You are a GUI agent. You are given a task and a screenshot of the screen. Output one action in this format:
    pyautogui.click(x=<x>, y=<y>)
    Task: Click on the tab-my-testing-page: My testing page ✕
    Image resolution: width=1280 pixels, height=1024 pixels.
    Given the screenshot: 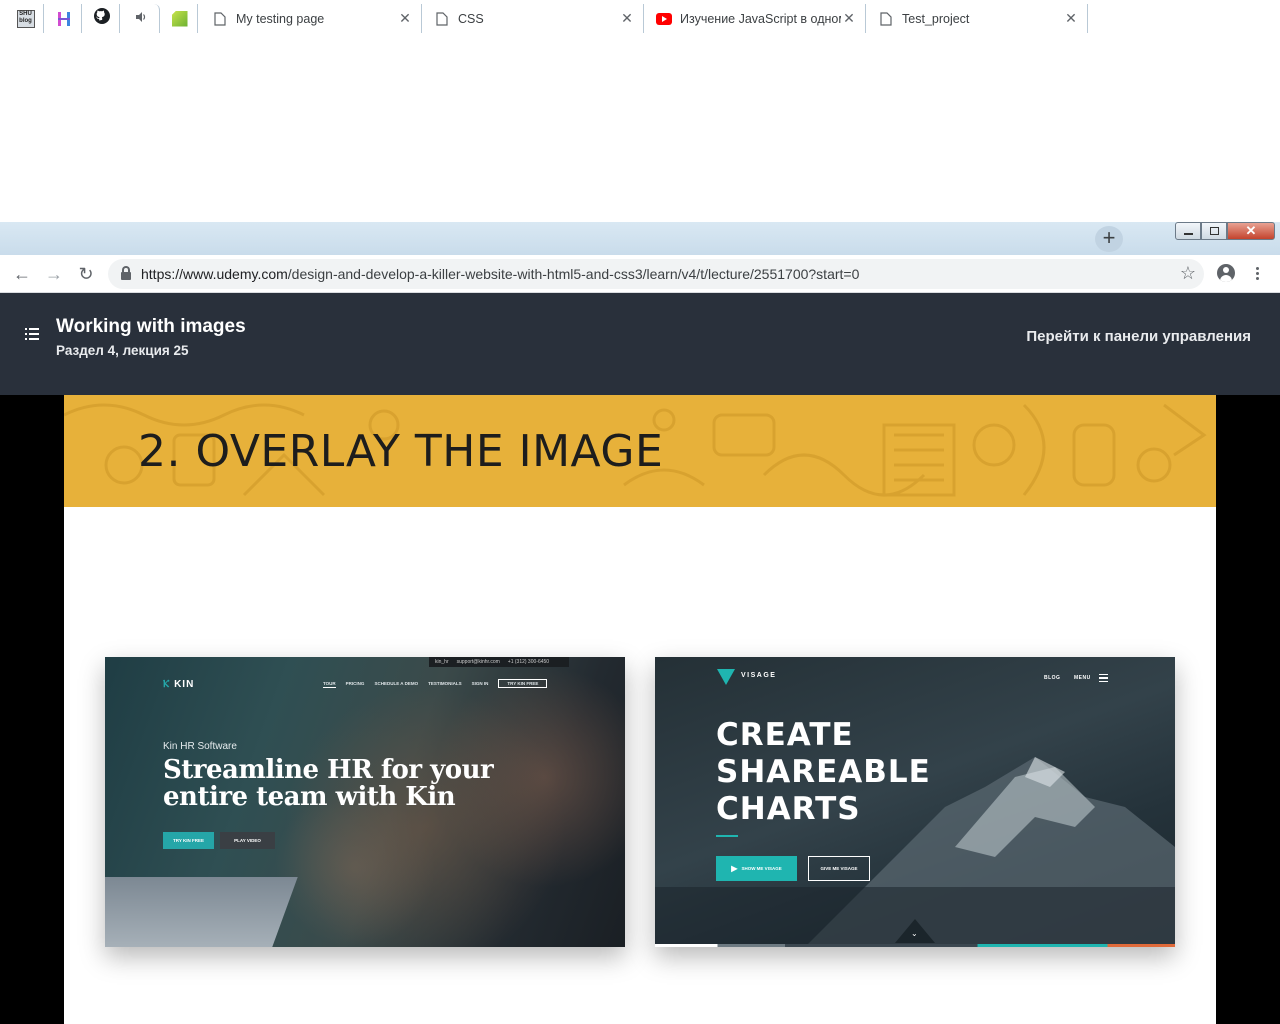 What is the action you would take?
    pyautogui.click(x=311, y=18)
    